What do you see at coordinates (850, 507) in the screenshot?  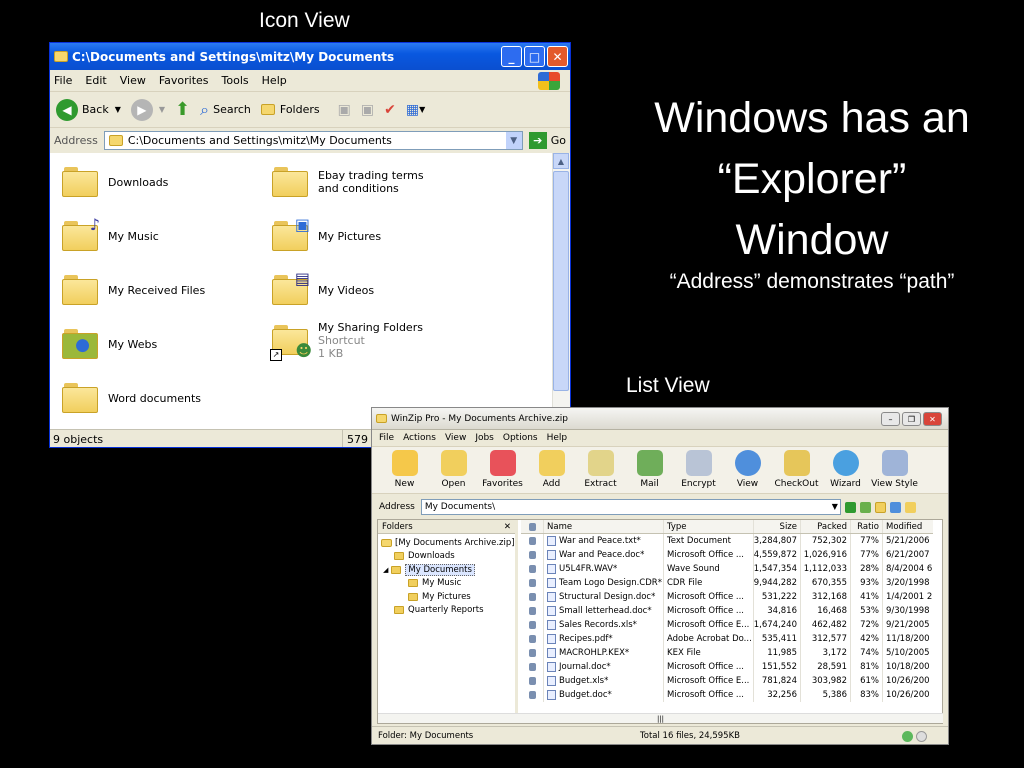 I see `go-arrow-icon` at bounding box center [850, 507].